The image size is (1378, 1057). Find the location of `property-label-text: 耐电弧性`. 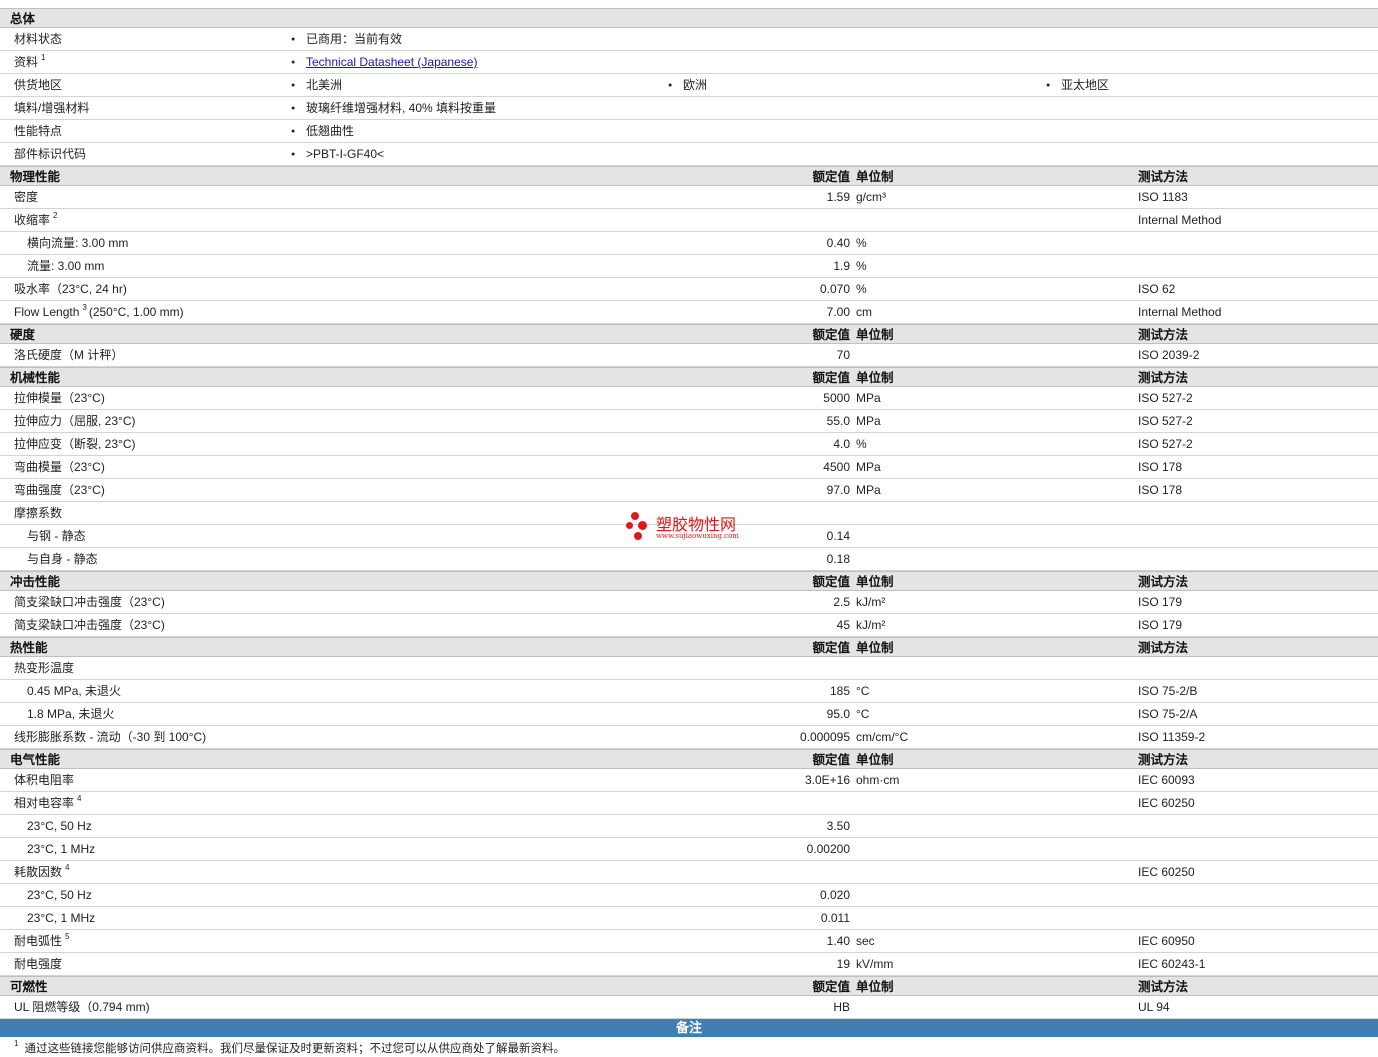

property-label-text: 耐电弧性 is located at coordinates (38, 941).